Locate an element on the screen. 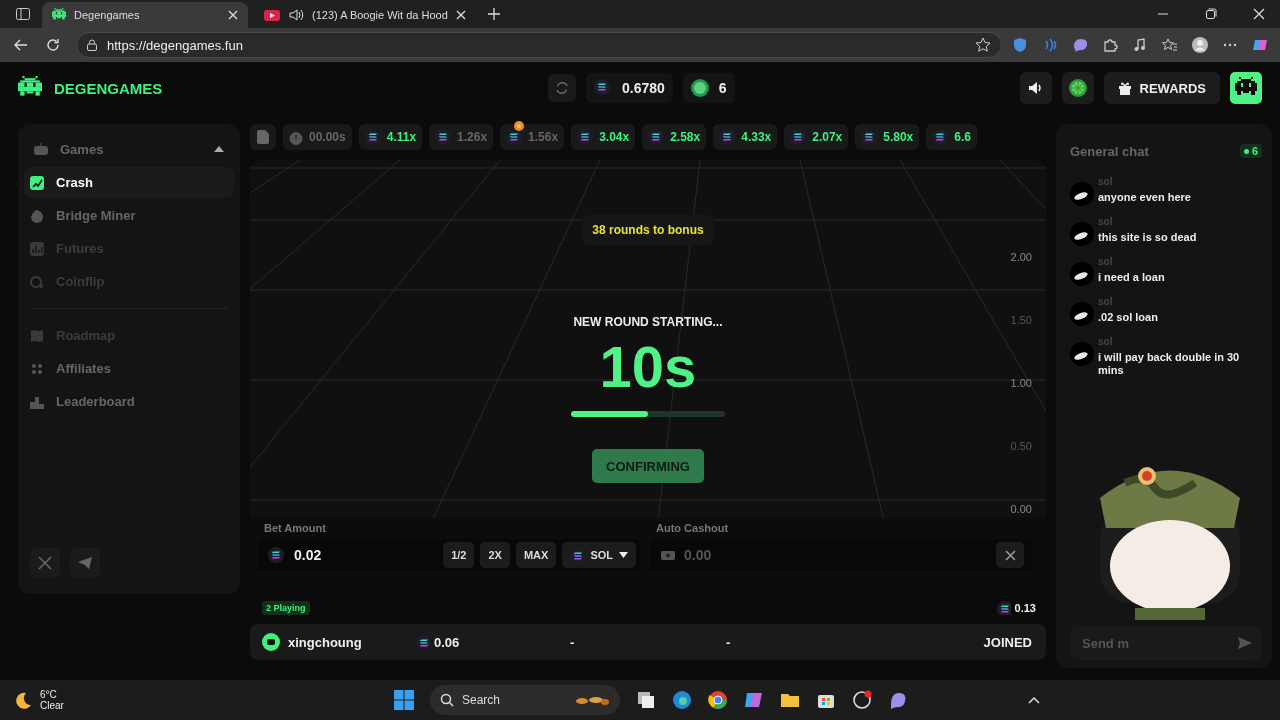 This screenshot has width=1280, height=720. online-dot-icon is located at coordinates (1246, 151).